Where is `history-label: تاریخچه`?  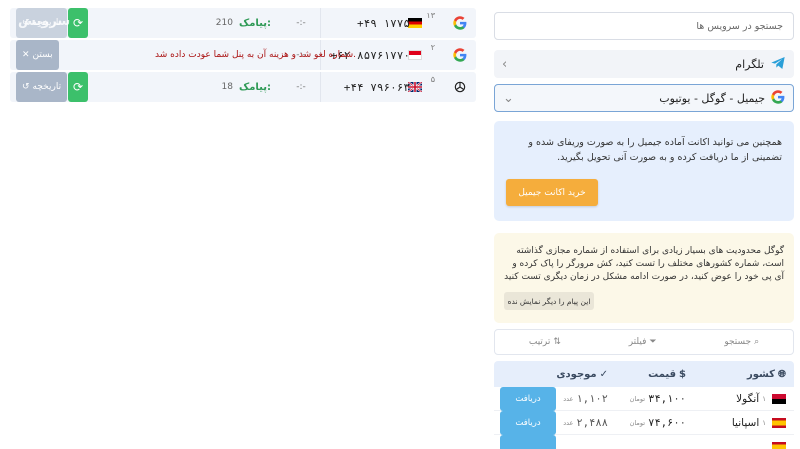 history-label: تاریخچه is located at coordinates (47, 87).